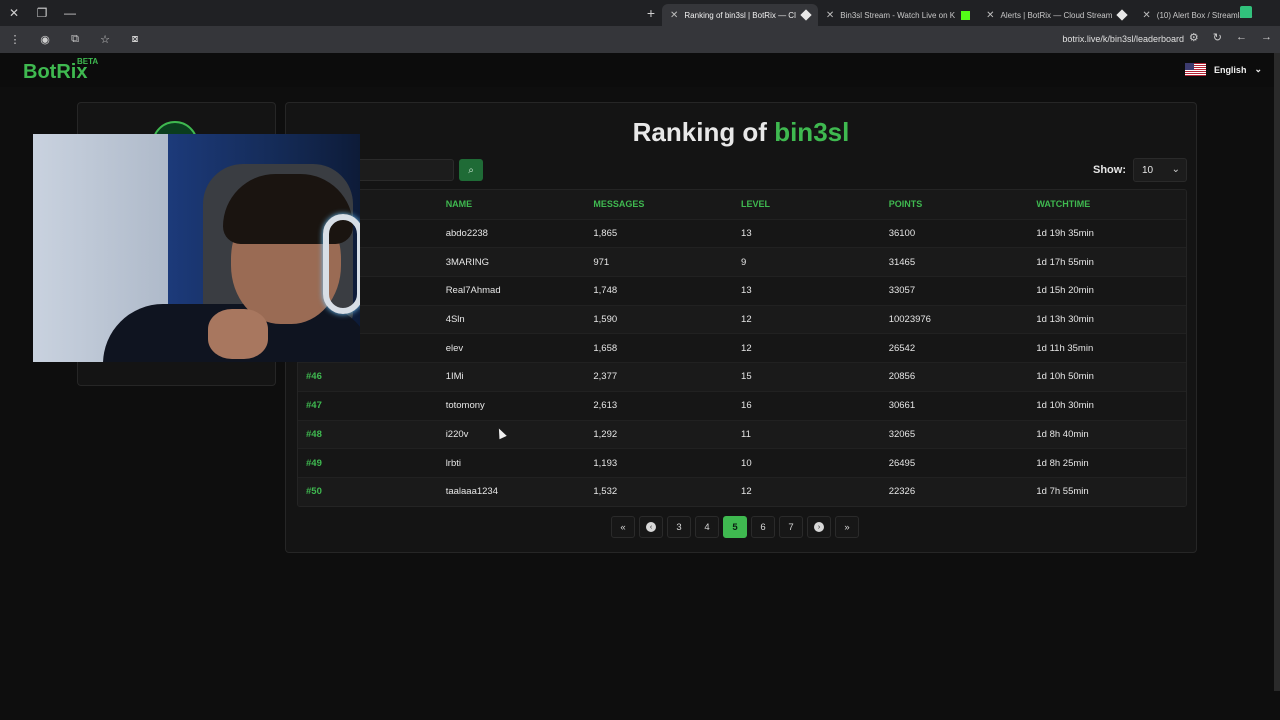  Describe the element at coordinates (909, 320) in the screenshot. I see `points-cell: 10023976` at that location.